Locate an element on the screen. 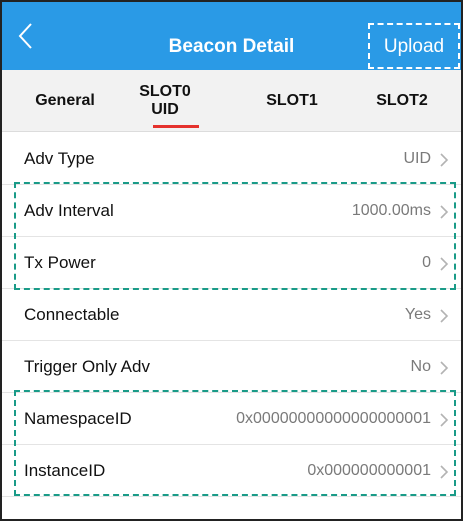 The height and width of the screenshot is (521, 463). row-label: Adv Interval is located at coordinates (69, 210).